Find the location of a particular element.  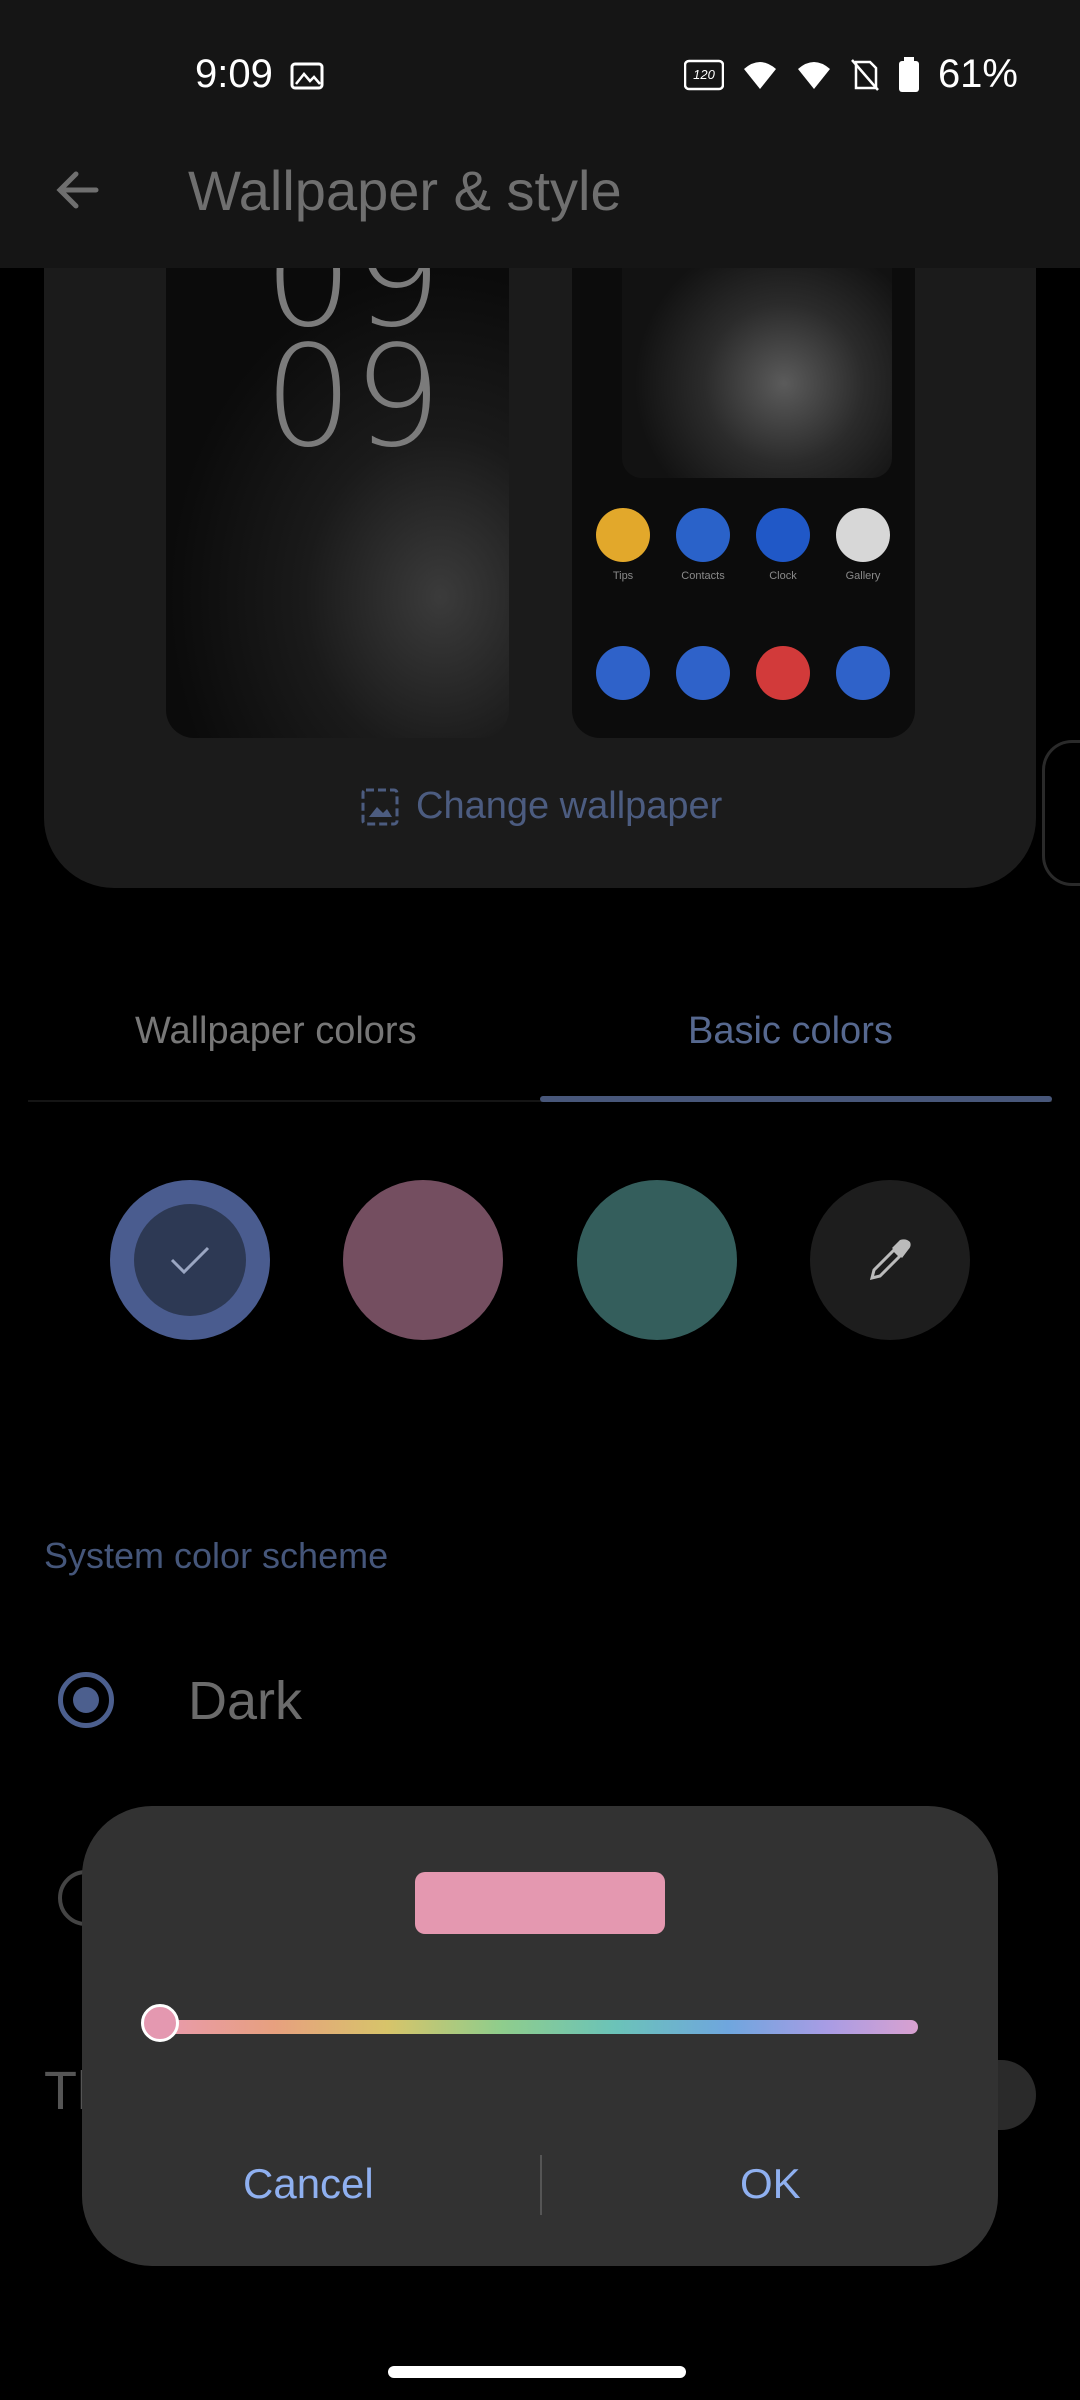

tab-indicator is located at coordinates (796, 1099).